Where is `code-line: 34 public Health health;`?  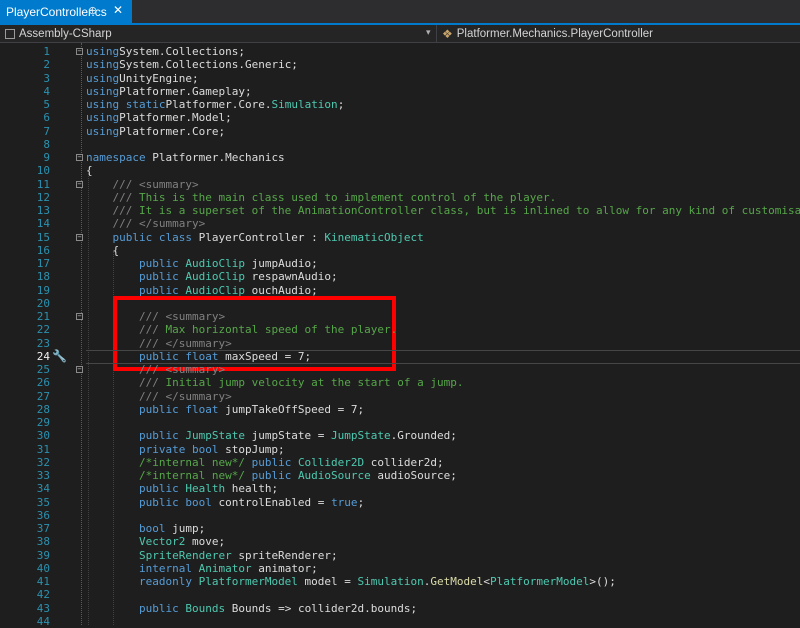 code-line: 34 public Health health; is located at coordinates (400, 488).